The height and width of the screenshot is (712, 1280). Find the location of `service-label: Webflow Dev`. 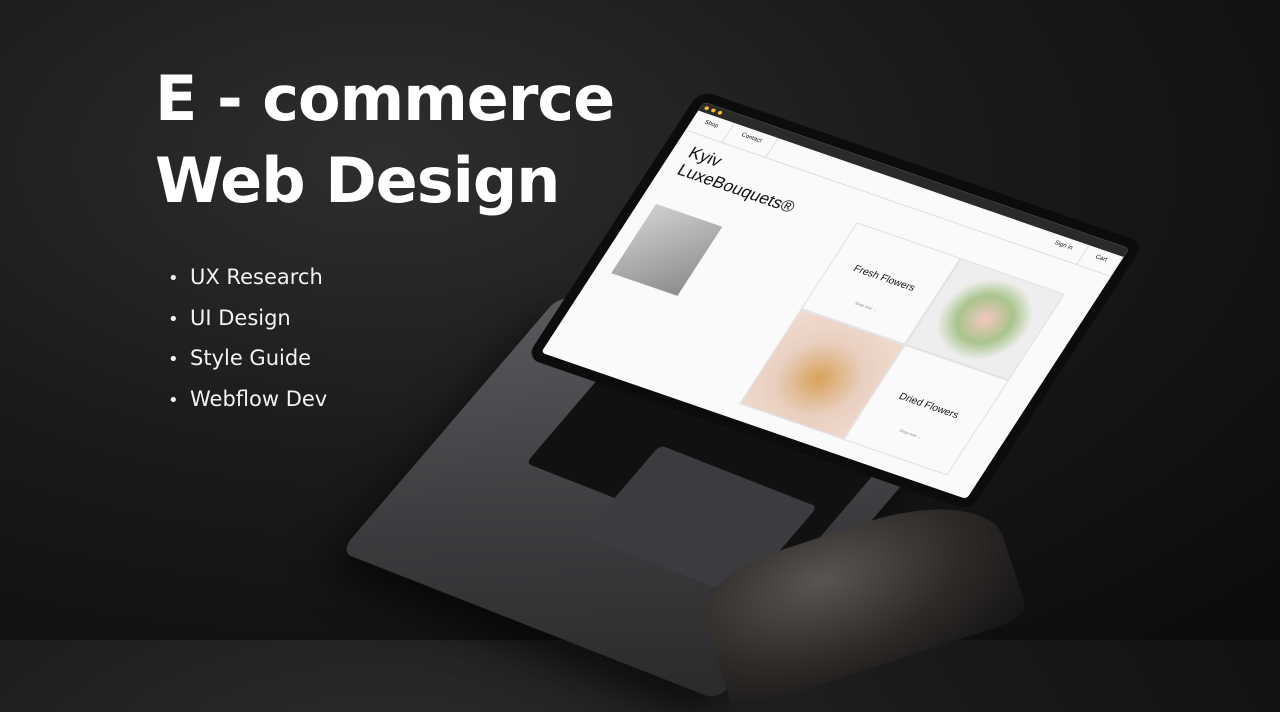

service-label: Webflow Dev is located at coordinates (259, 398).